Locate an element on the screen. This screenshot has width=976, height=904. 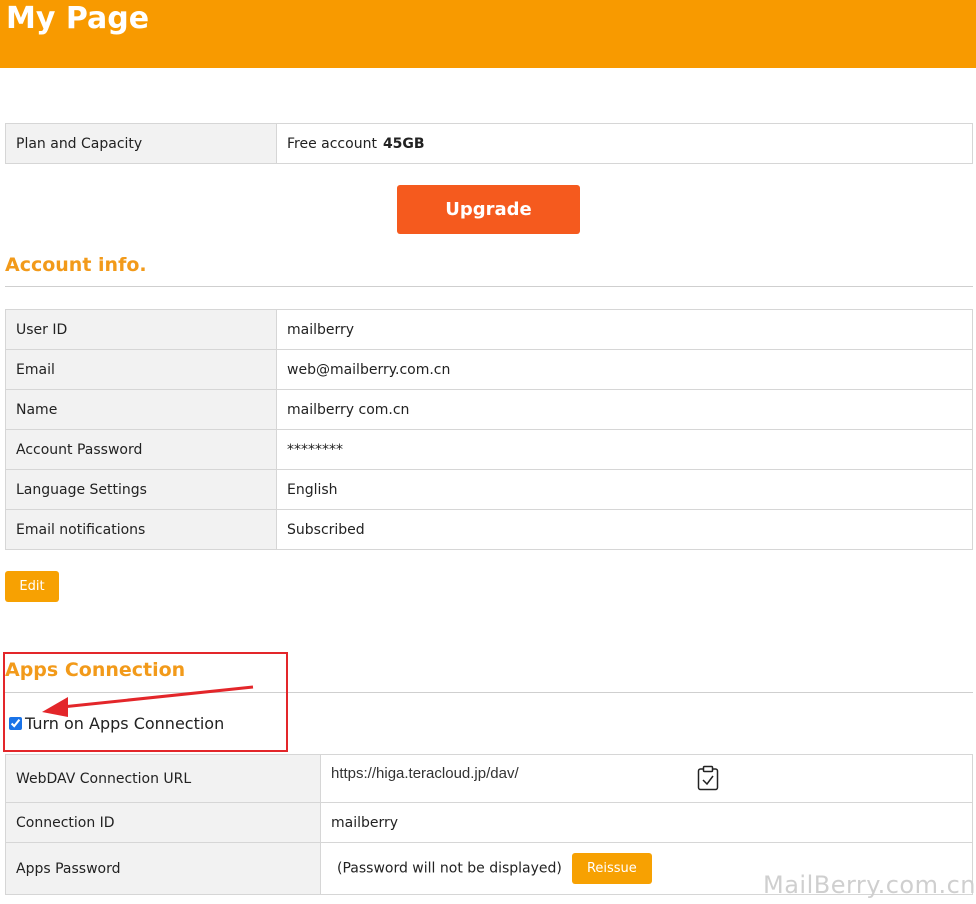
plan-table: Plan and Capacity Free account 45GB is located at coordinates (489, 143).